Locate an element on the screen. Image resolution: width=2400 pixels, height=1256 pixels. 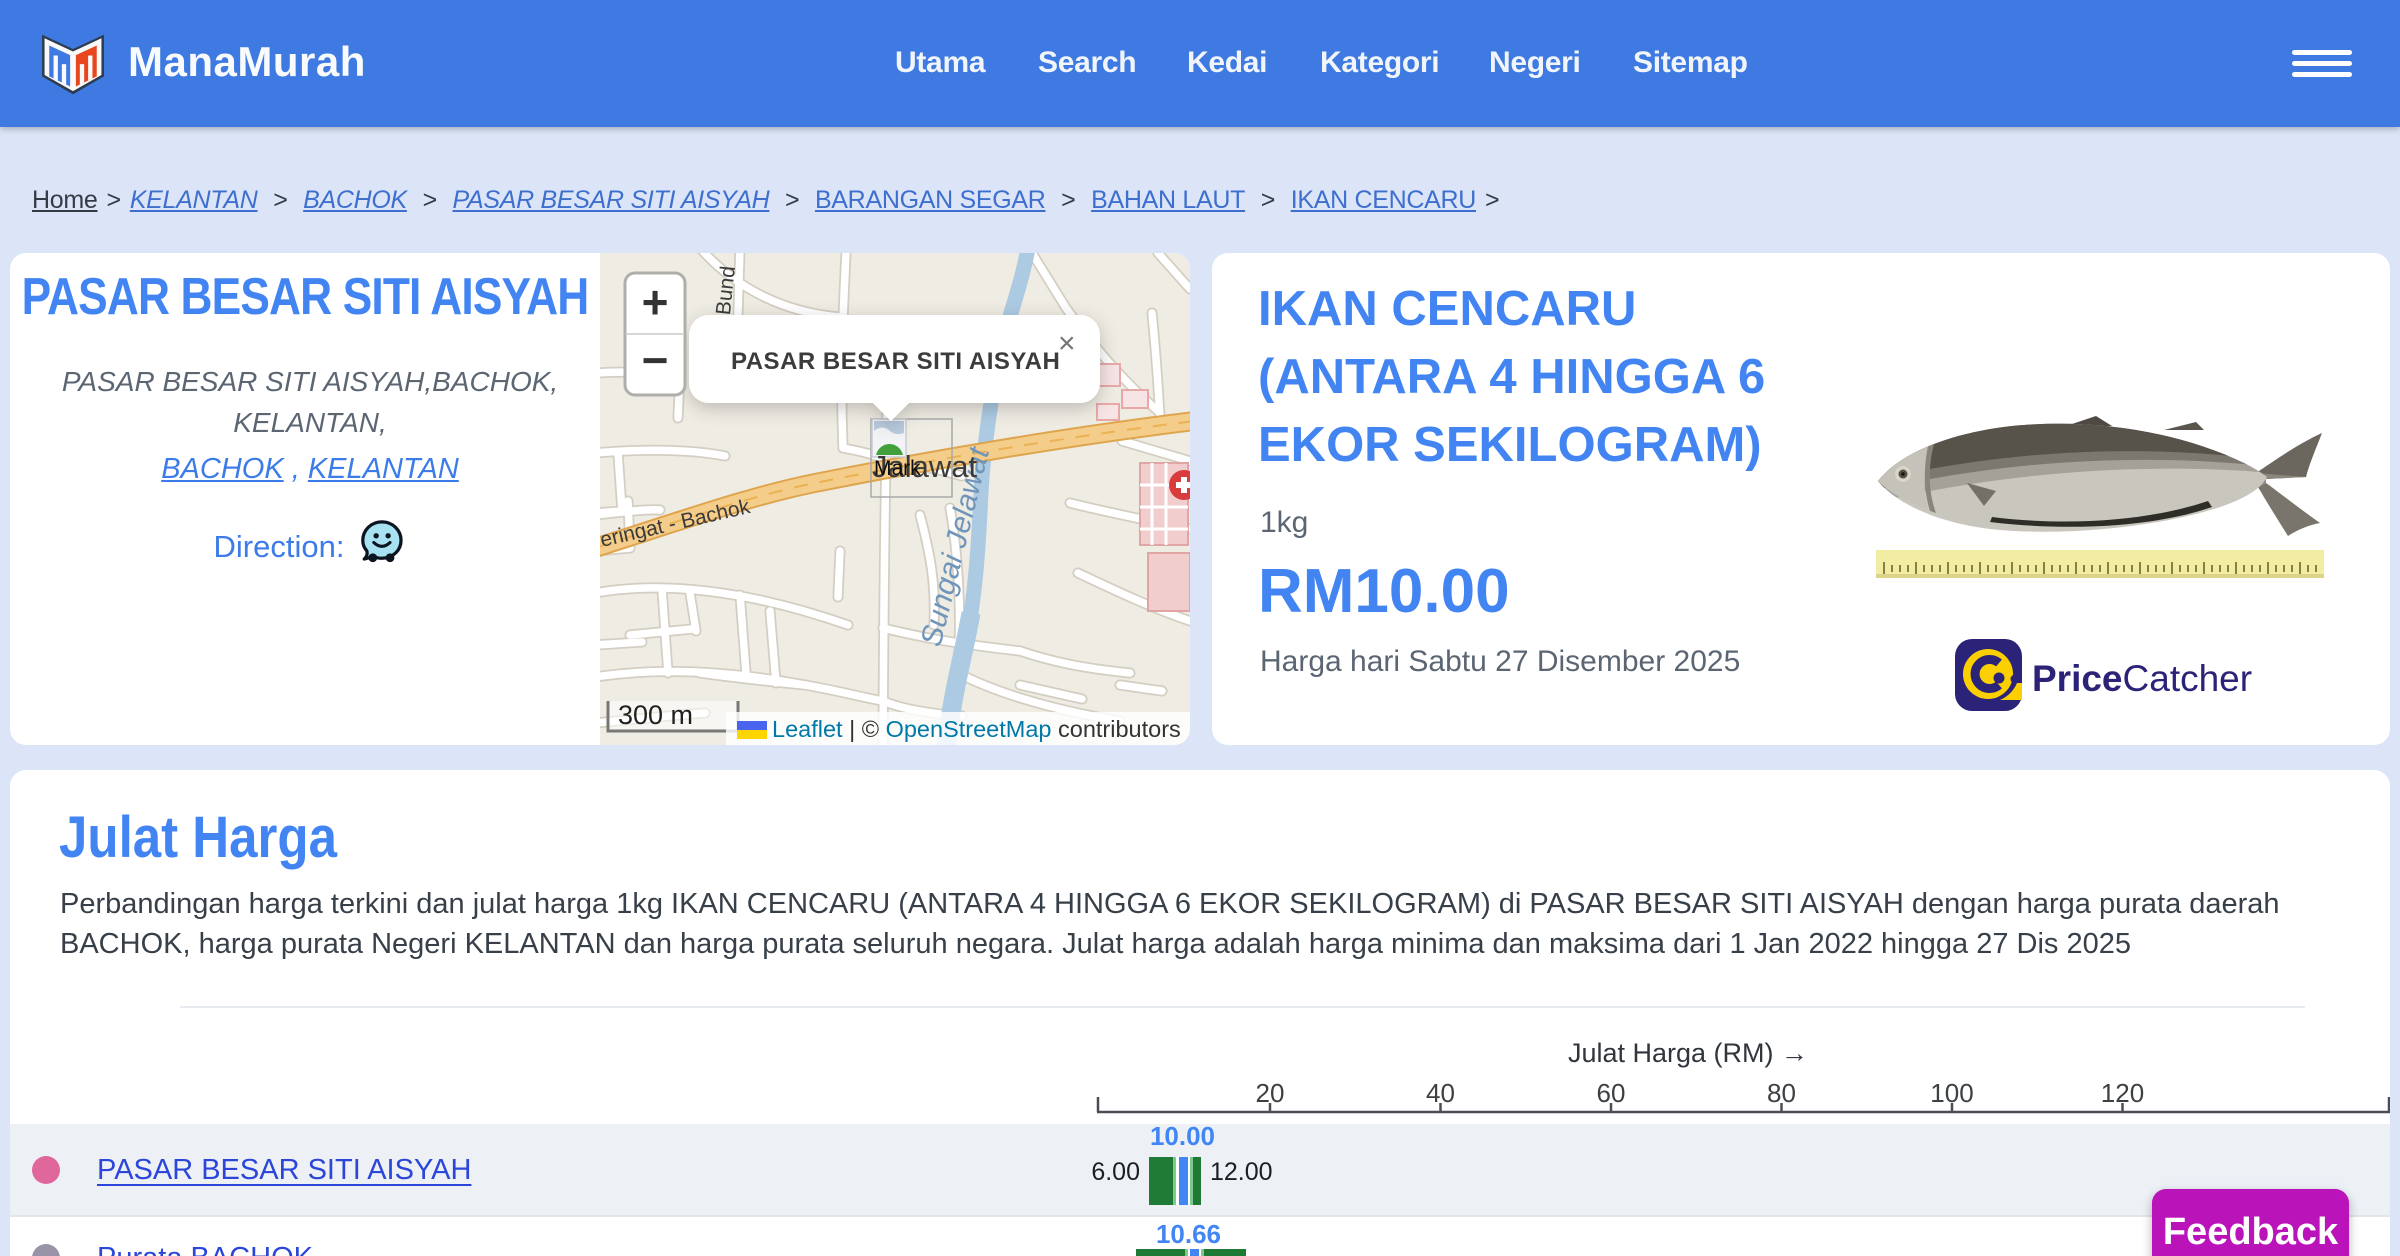
svg-text: PASAR BESAR SITI AISYAH is located at coordinates (895, 361).